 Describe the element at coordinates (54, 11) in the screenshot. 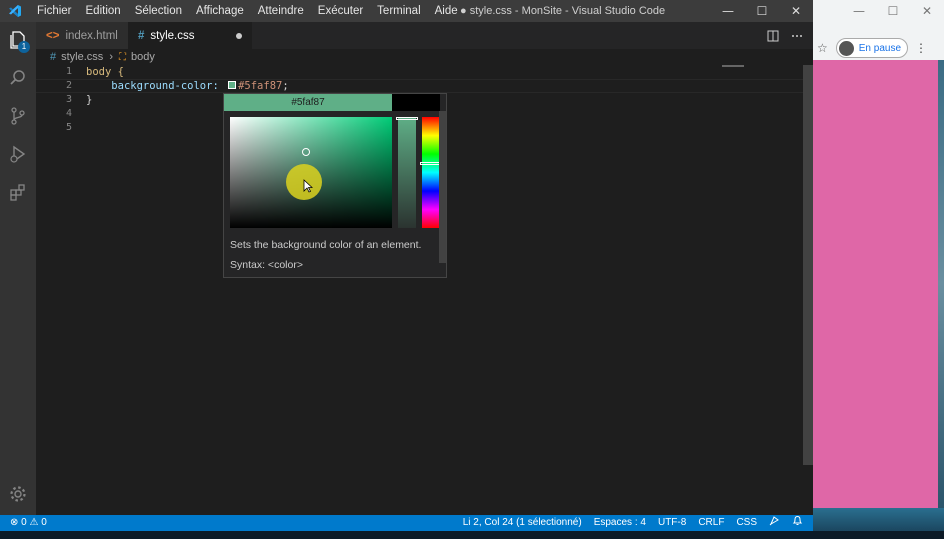

I see `menu-fichier: Fichier` at that location.